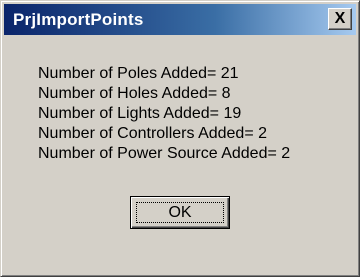 The height and width of the screenshot is (277, 360). What do you see at coordinates (180, 19) in the screenshot?
I see `title-bar: PrjImportPoints X` at bounding box center [180, 19].